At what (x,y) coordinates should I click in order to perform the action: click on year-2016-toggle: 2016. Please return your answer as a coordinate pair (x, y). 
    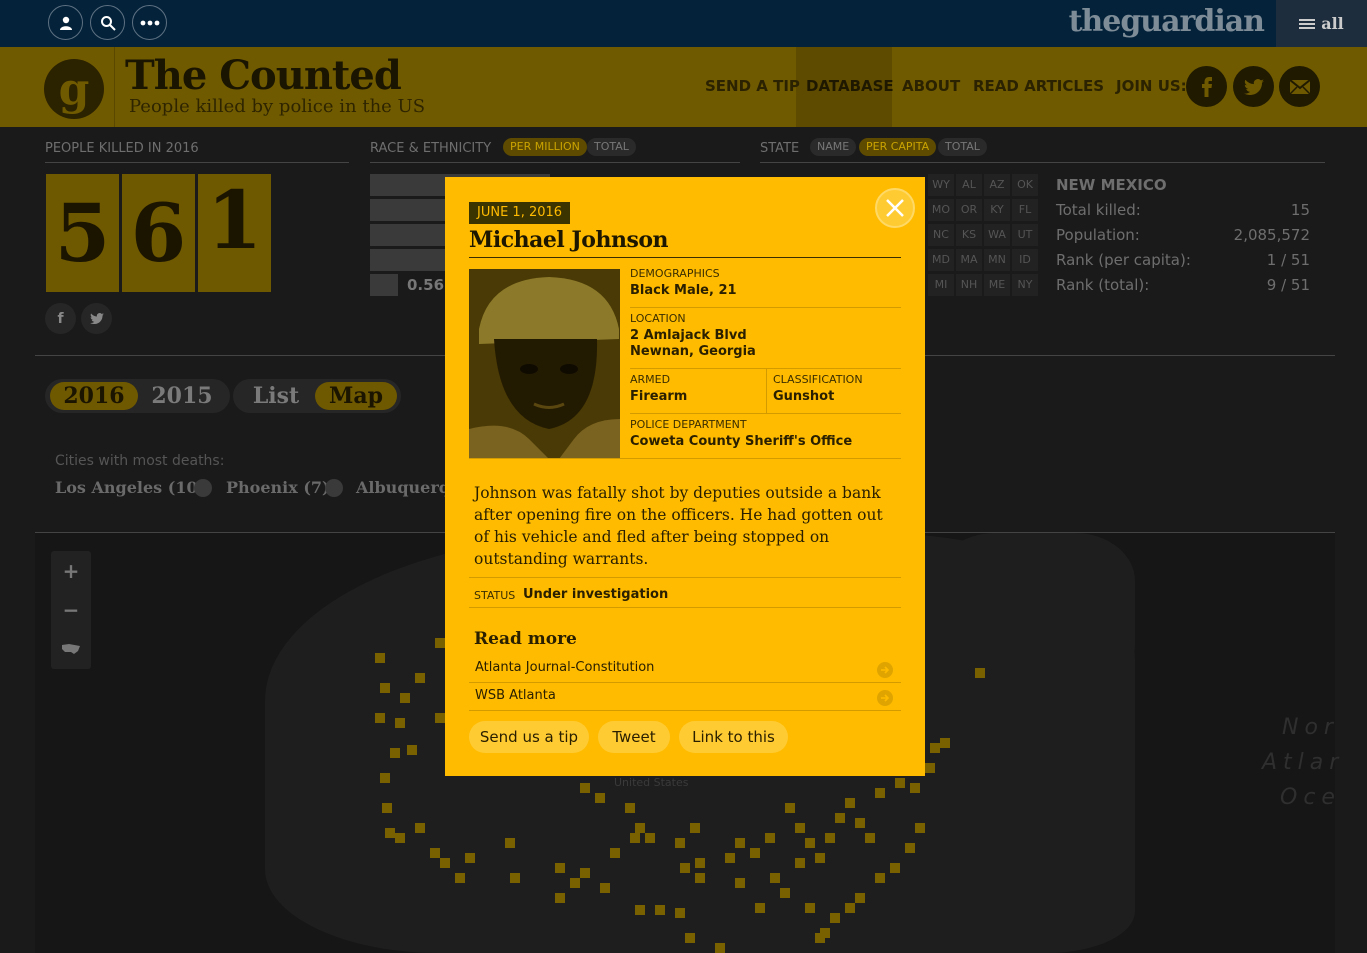
    Looking at the image, I should click on (94, 396).